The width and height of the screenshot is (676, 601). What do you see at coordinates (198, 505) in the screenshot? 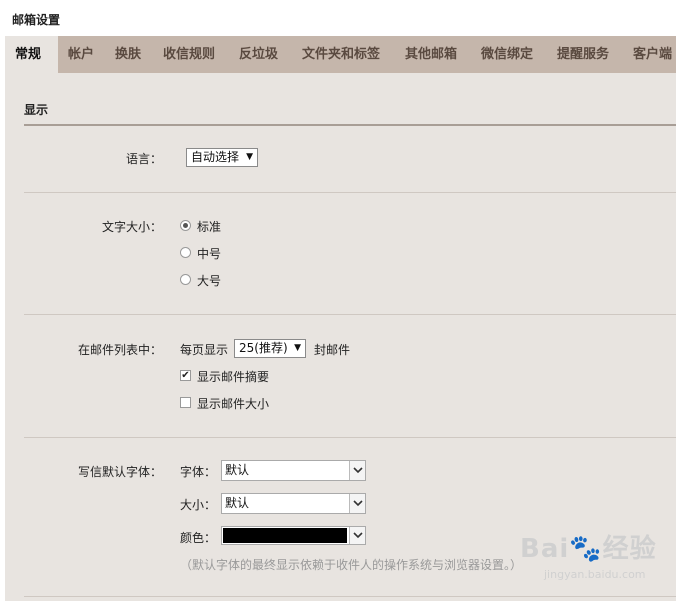
I see `font-size-select-label: 大小：` at bounding box center [198, 505].